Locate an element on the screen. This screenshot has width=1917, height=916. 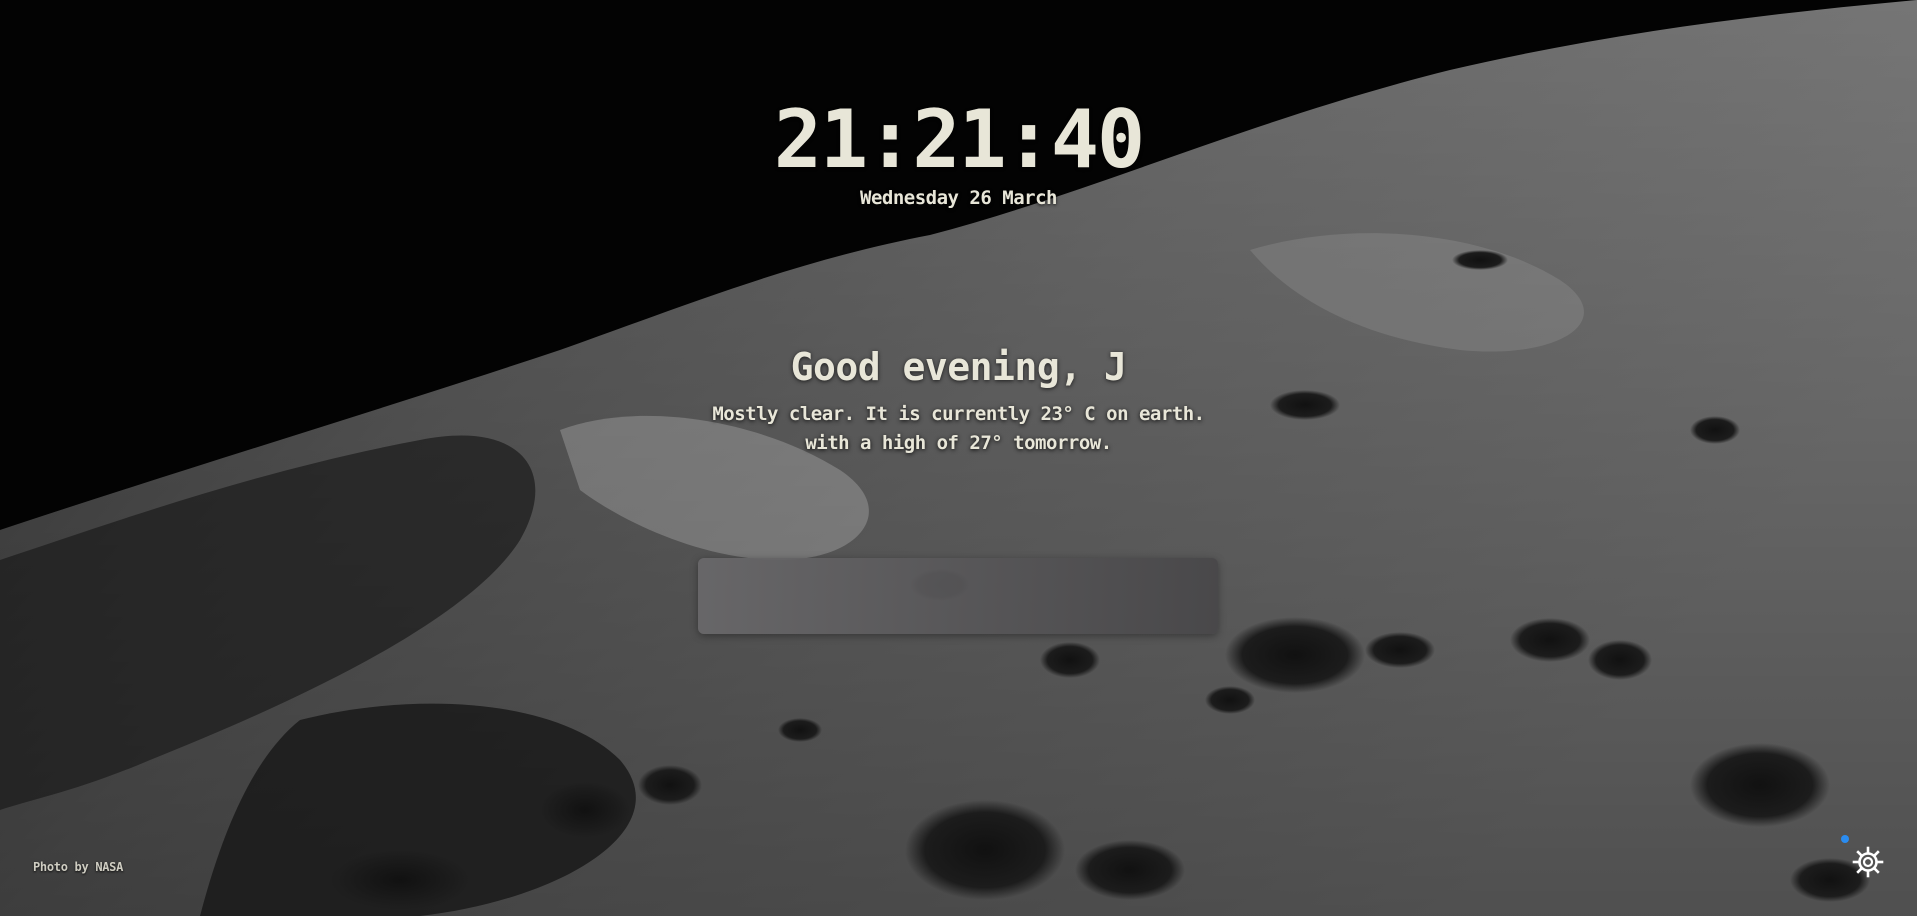
weather-line-forecast: with a high of 27° tomorrow. is located at coordinates (958, 443).